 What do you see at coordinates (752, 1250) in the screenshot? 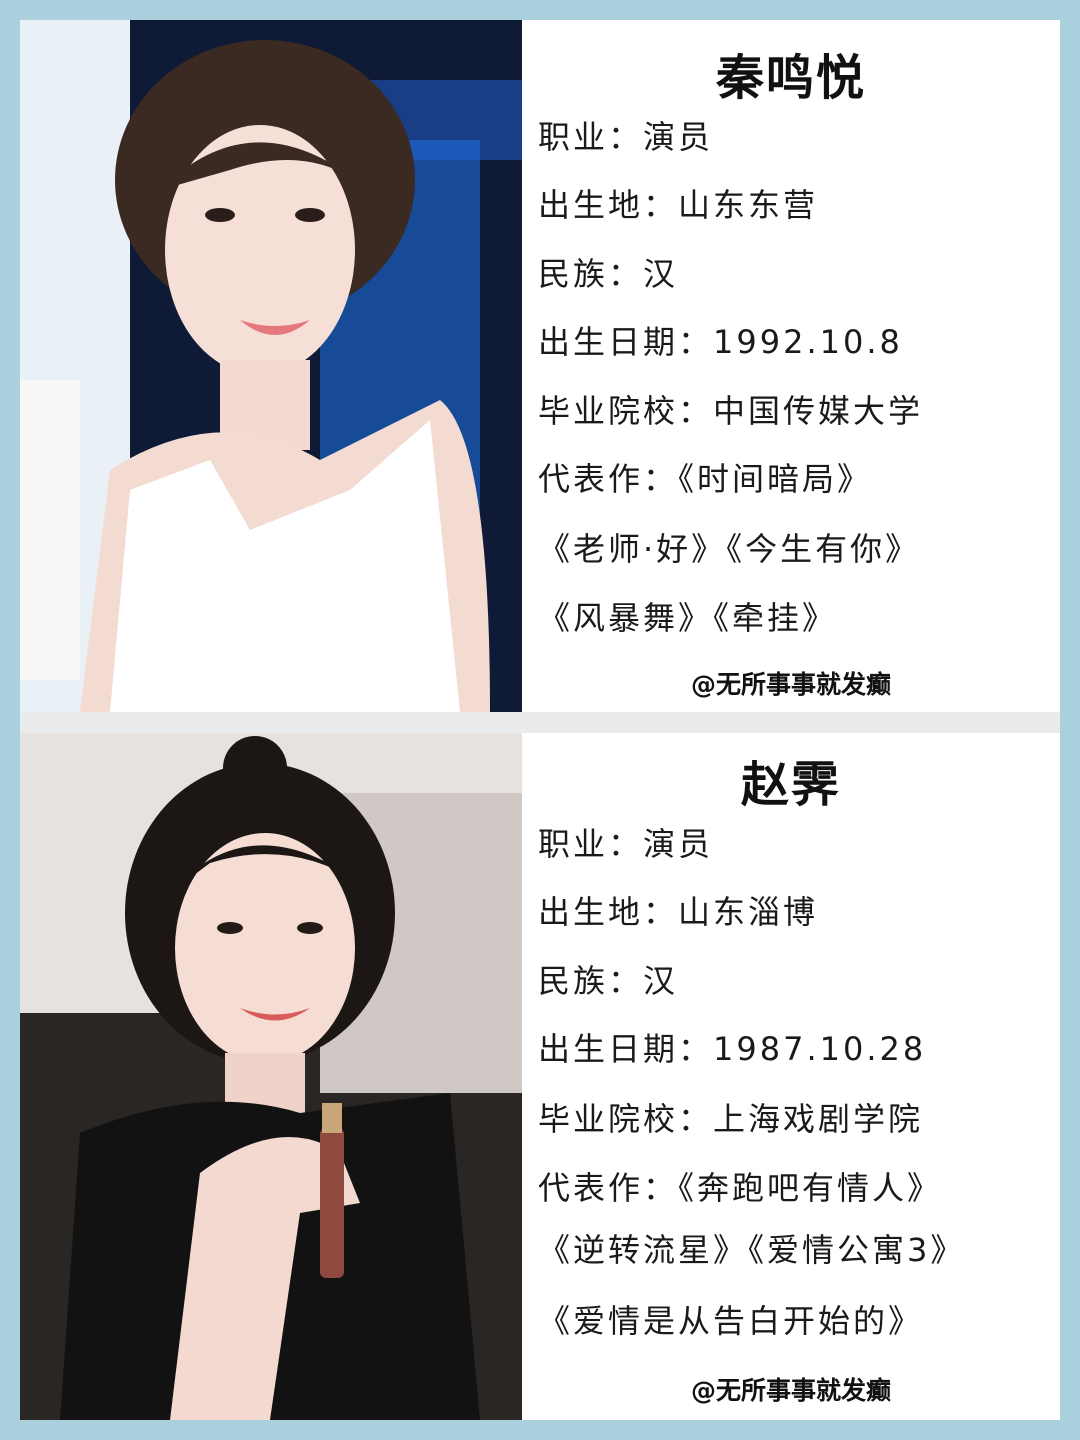
I see `info-works-cont: 《逆转流星》《爱情公寓3》` at bounding box center [752, 1250].